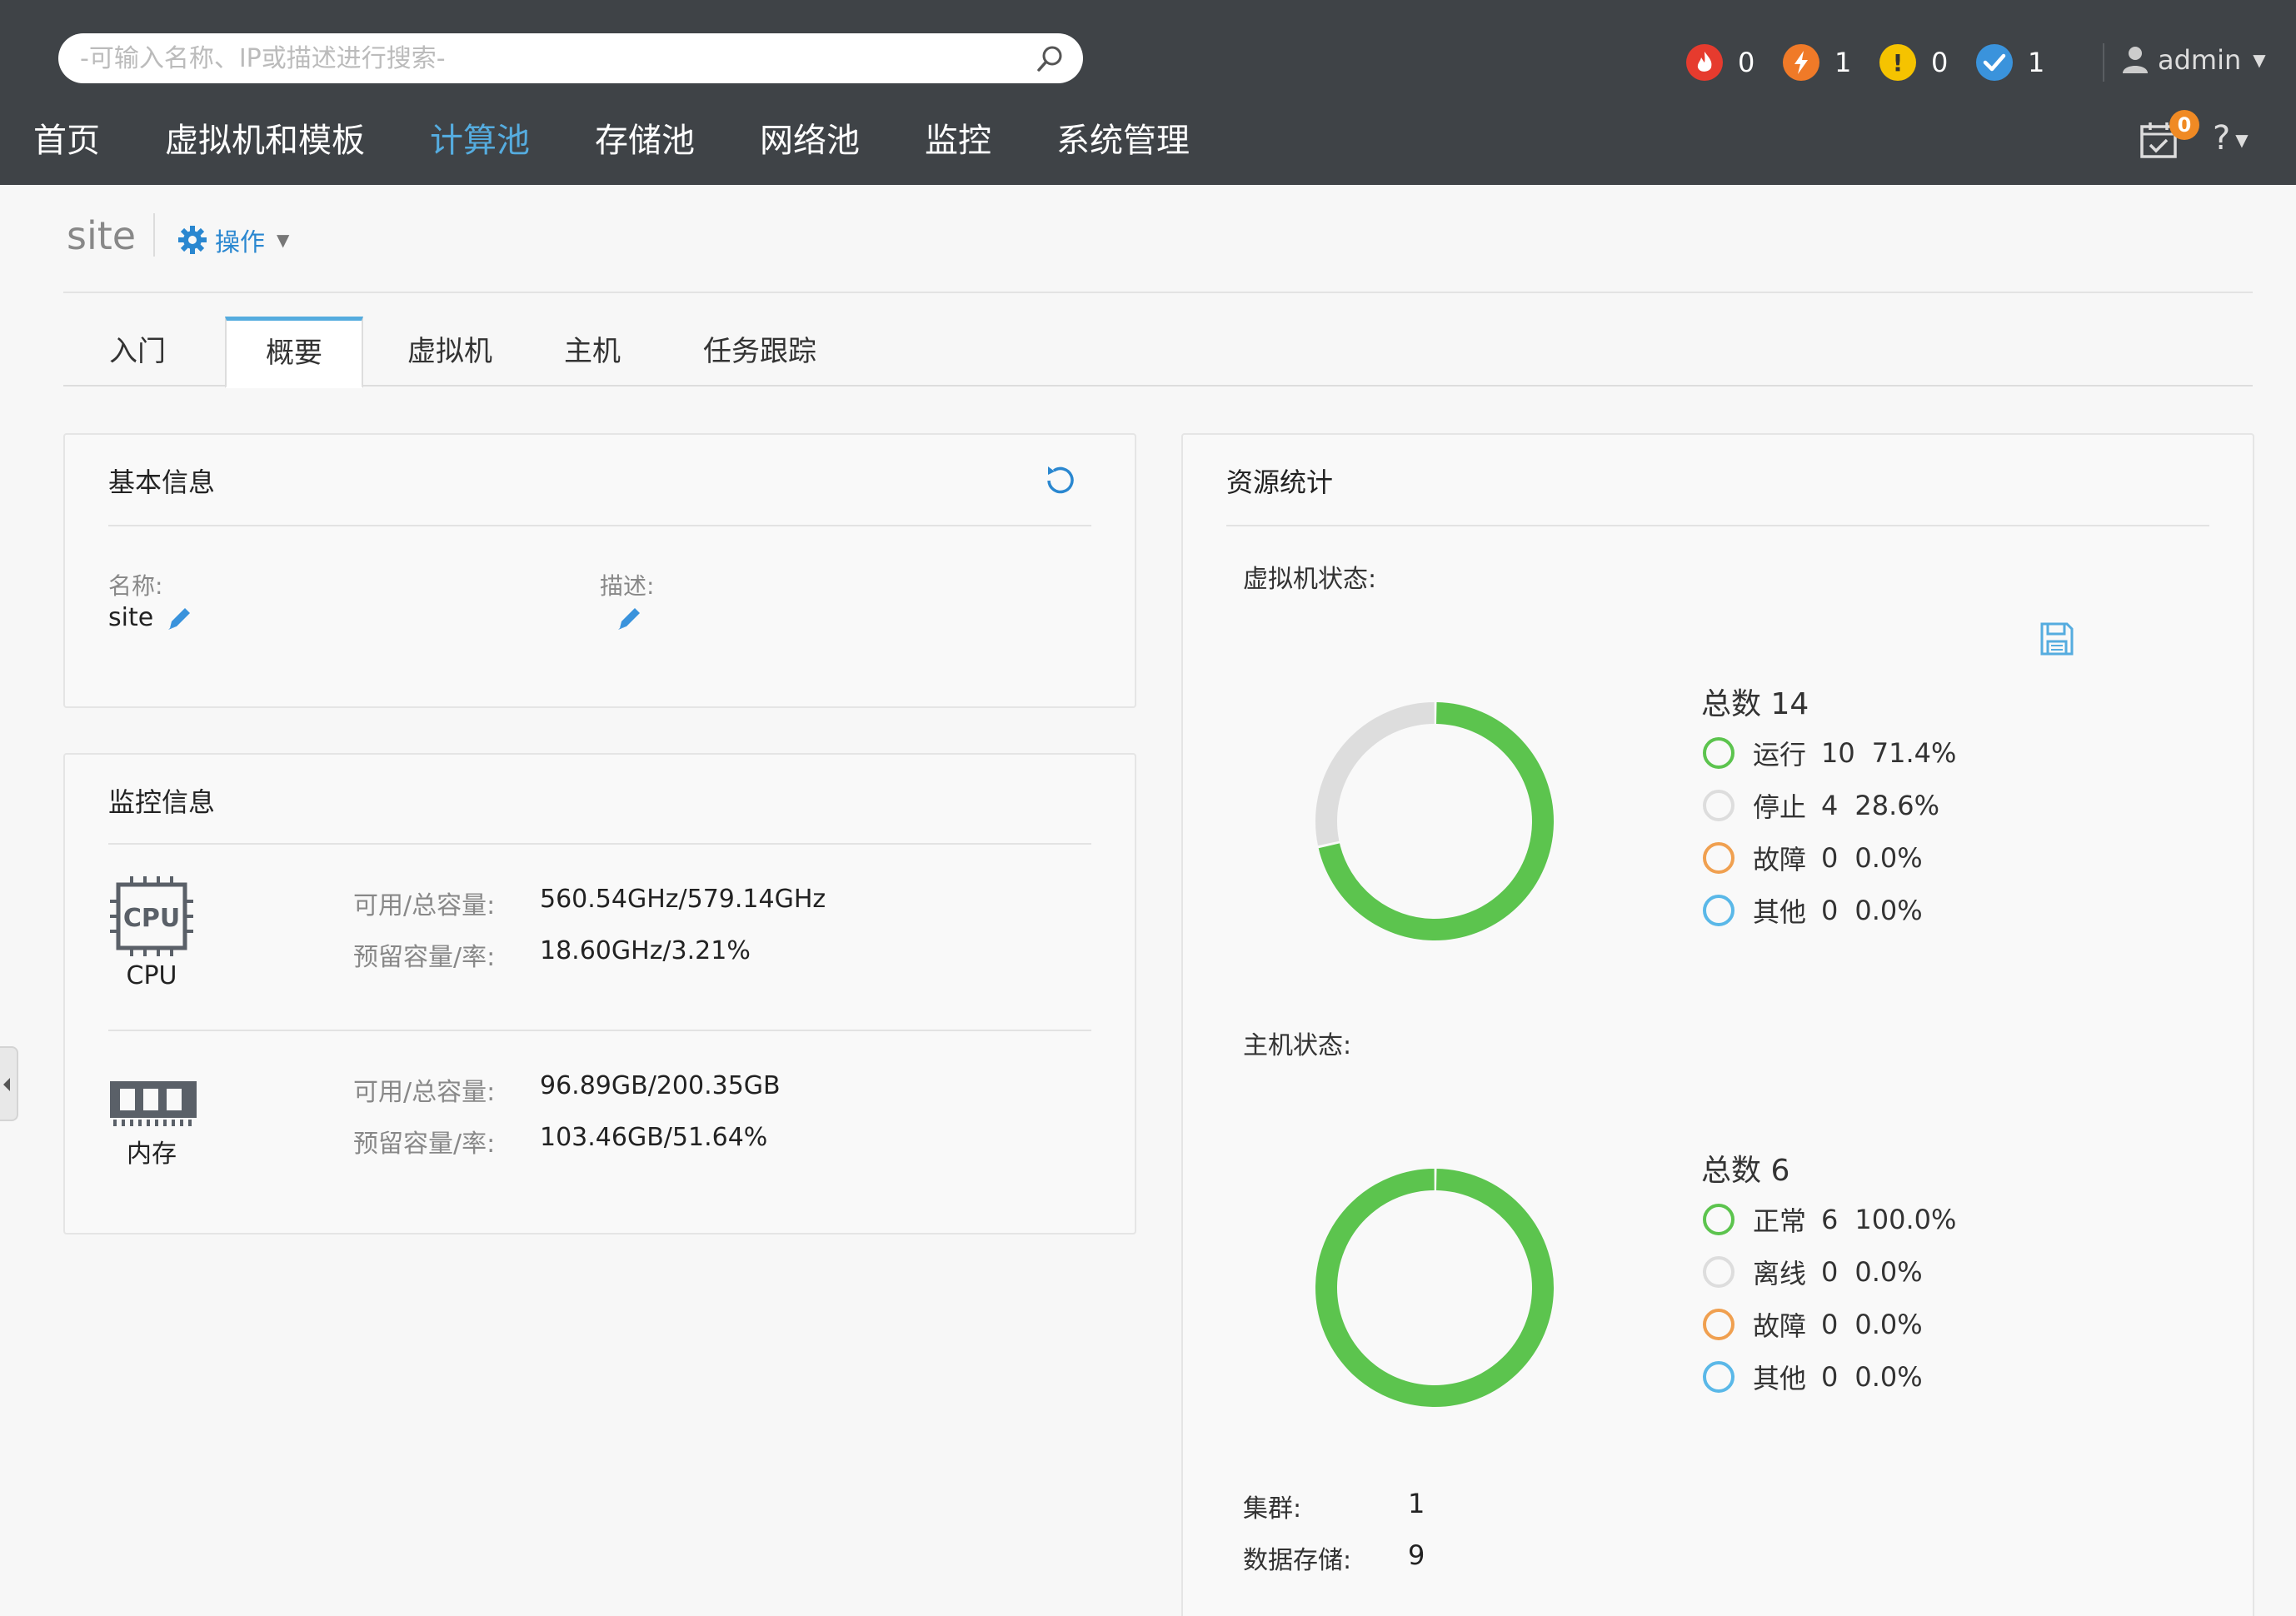  Describe the element at coordinates (759, 352) in the screenshot. I see `tab-task-tracking: 任务跟踪` at that location.